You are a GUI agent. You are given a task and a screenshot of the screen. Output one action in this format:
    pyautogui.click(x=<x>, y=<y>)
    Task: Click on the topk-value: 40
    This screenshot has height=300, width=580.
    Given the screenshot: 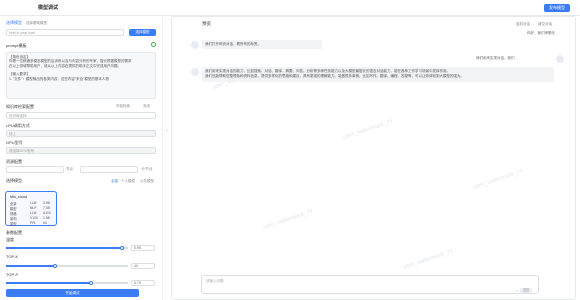 What is the action you would take?
    pyautogui.click(x=143, y=265)
    